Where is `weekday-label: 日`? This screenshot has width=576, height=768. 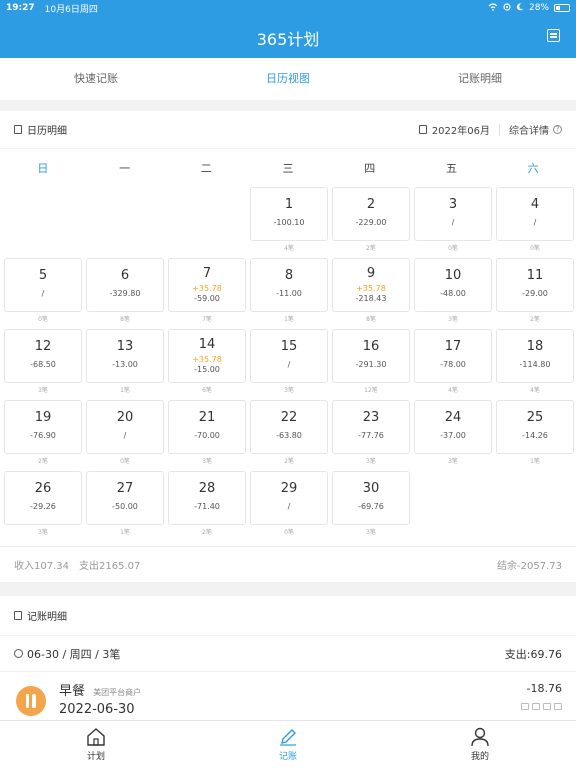
weekday-label: 日 is located at coordinates (43, 168).